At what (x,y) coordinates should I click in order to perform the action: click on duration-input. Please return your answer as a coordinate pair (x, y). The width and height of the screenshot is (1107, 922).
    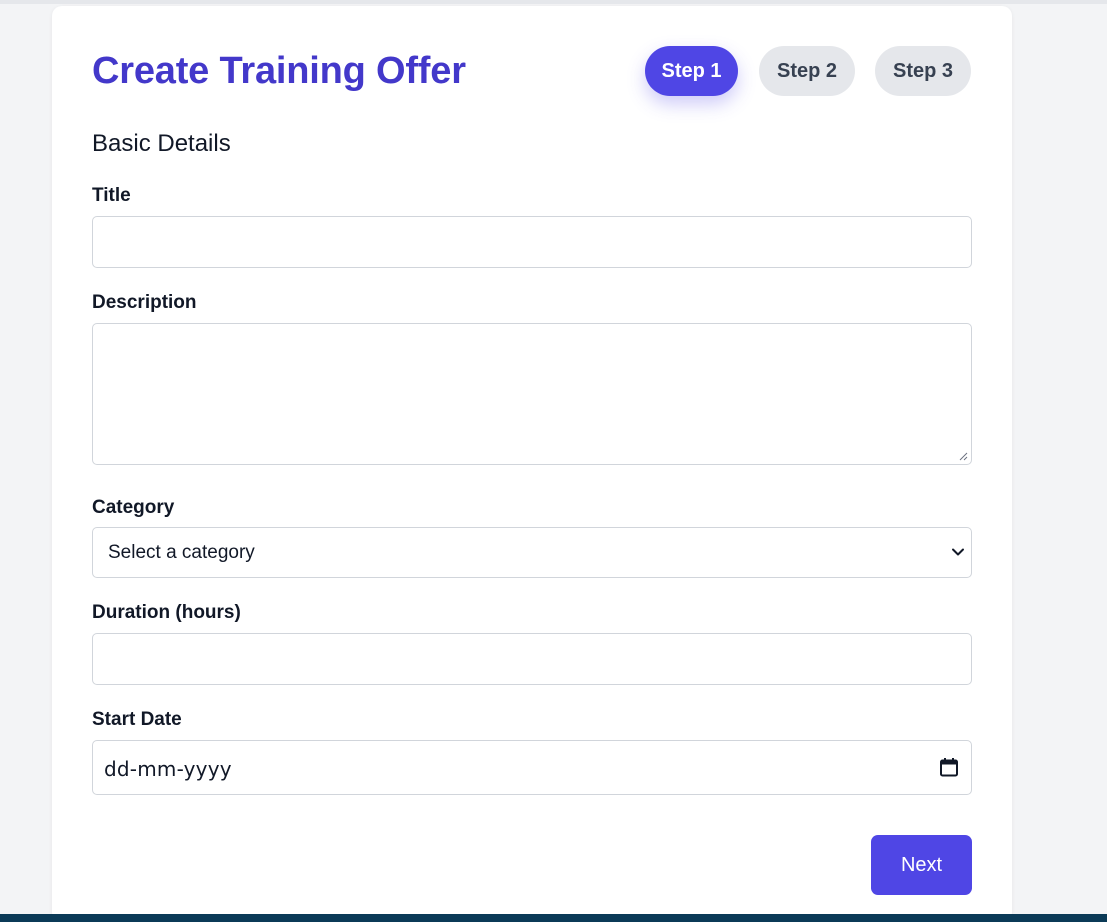
    Looking at the image, I should click on (532, 659).